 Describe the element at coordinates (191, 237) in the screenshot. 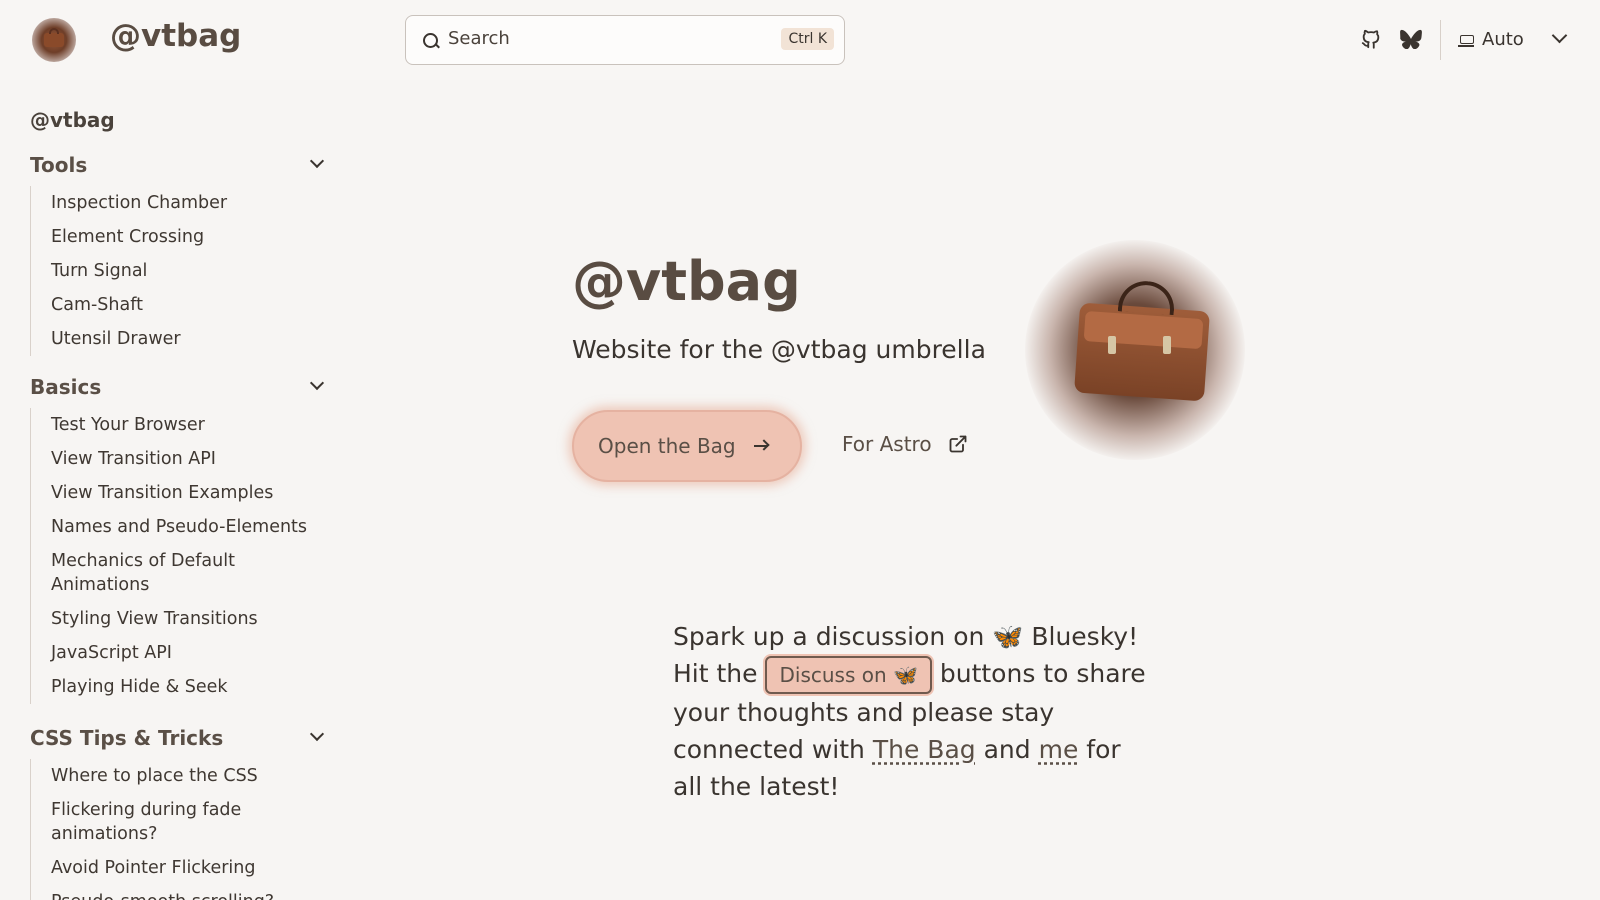

I see `sidebar-item-element-crossing: Element Crossing` at that location.